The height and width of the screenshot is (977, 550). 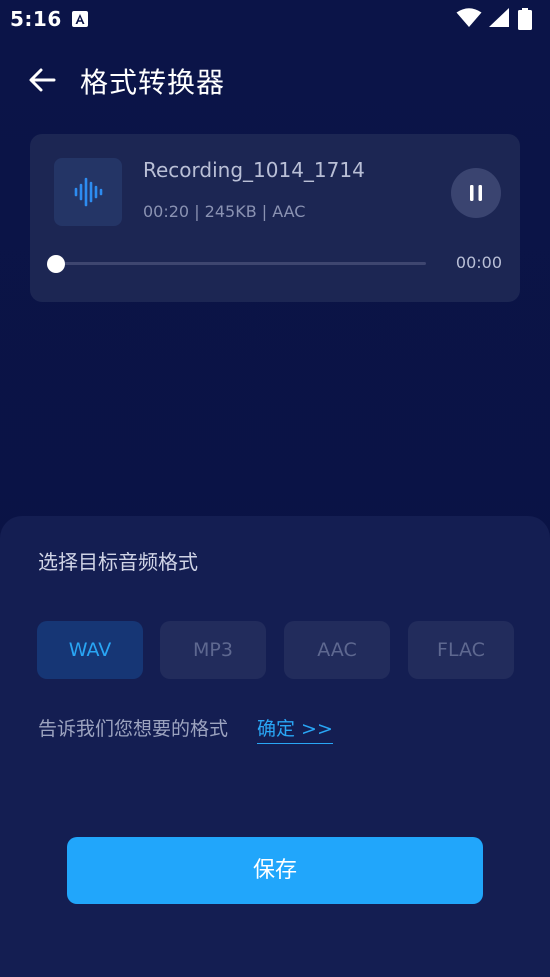 What do you see at coordinates (275, 80) in the screenshot?
I see `app-bar: 格式转换器` at bounding box center [275, 80].